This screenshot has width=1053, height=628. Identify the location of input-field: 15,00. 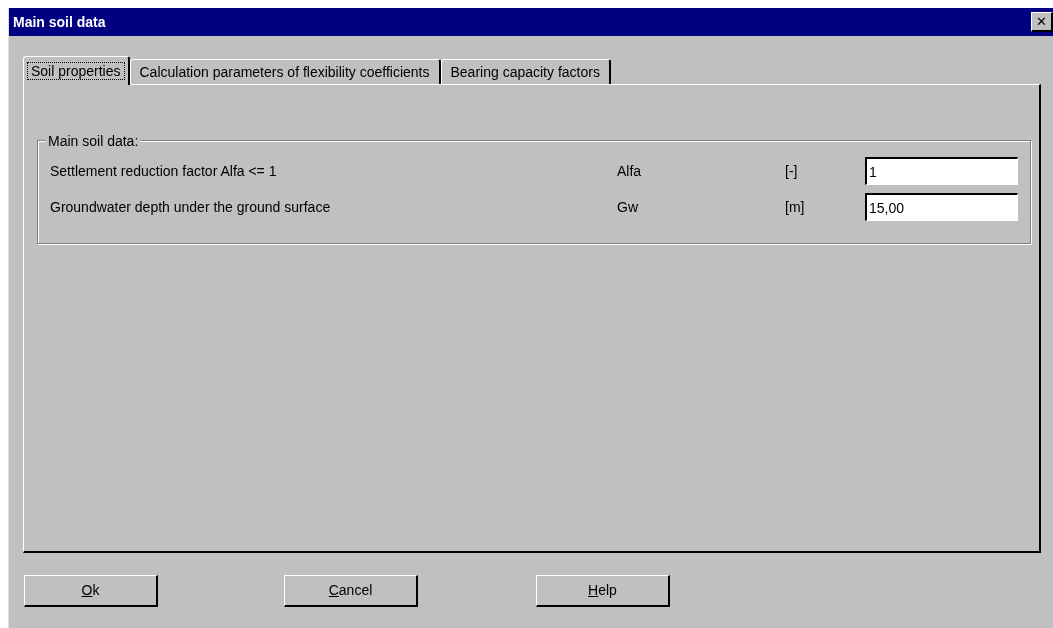
(941, 207).